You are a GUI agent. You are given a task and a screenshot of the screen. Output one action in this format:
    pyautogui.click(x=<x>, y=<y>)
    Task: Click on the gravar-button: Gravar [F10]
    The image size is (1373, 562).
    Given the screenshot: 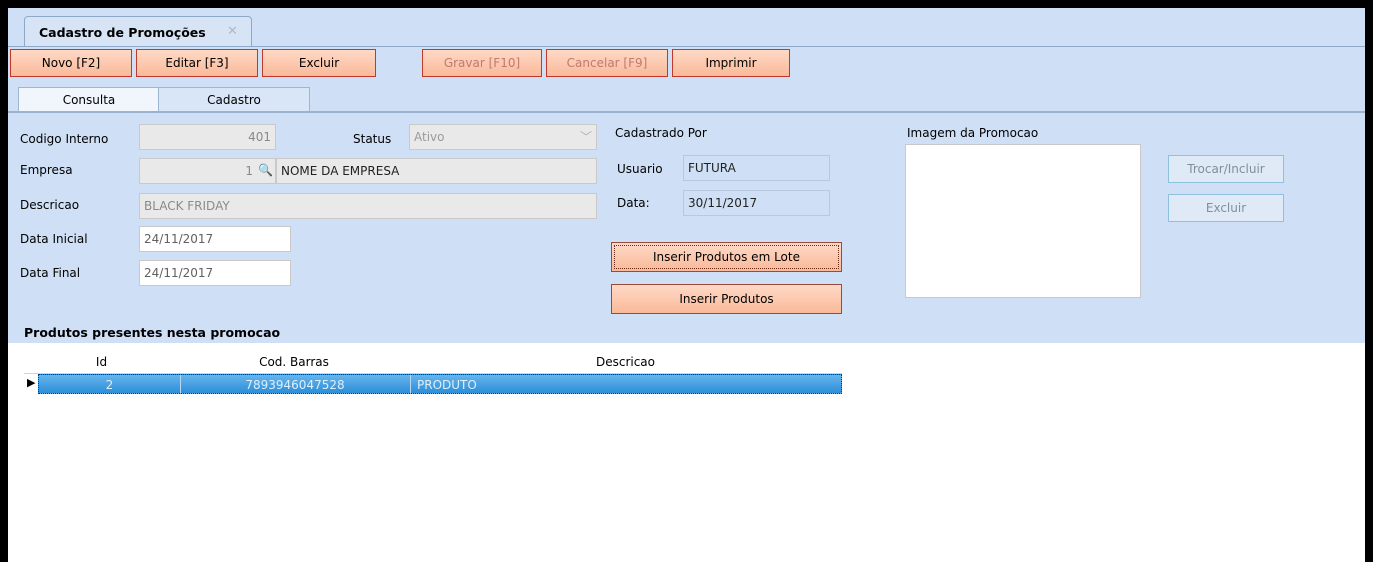 What is the action you would take?
    pyautogui.click(x=482, y=63)
    